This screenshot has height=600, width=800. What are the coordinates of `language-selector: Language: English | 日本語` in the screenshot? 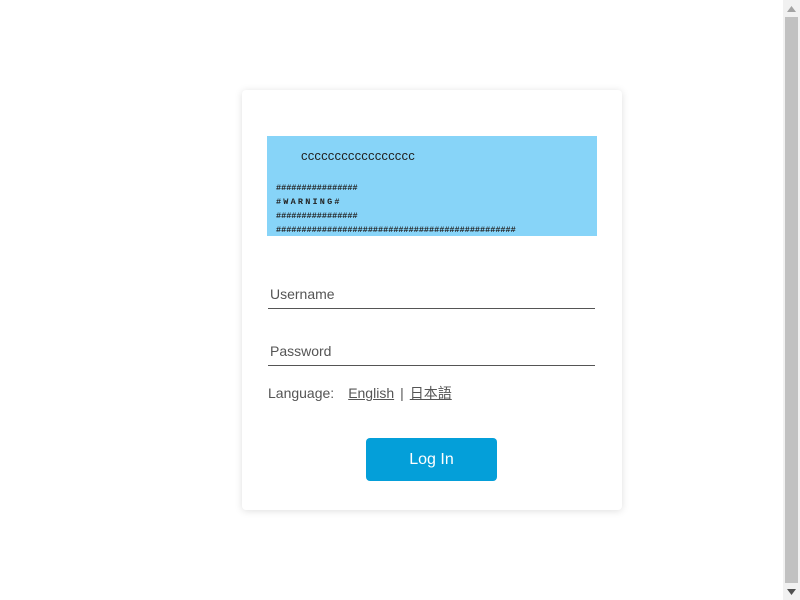 It's located at (360, 393).